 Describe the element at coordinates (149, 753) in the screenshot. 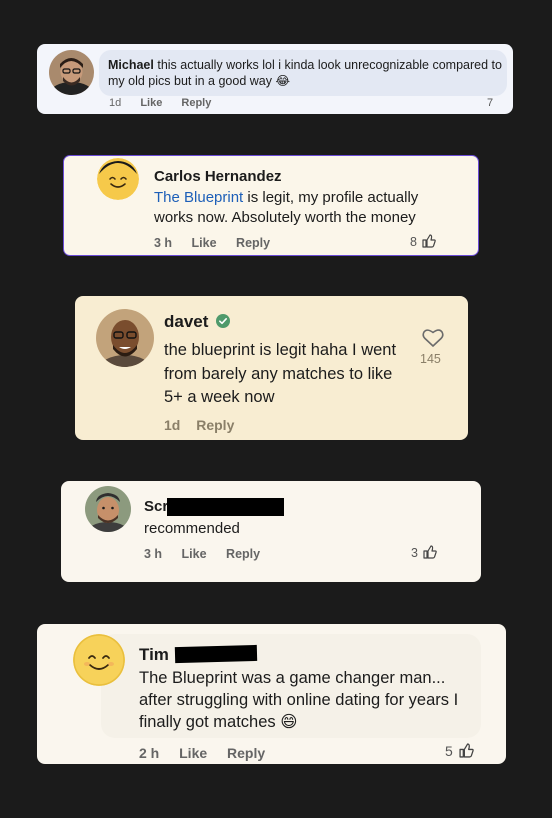

I see `timestamp: 2 h` at that location.